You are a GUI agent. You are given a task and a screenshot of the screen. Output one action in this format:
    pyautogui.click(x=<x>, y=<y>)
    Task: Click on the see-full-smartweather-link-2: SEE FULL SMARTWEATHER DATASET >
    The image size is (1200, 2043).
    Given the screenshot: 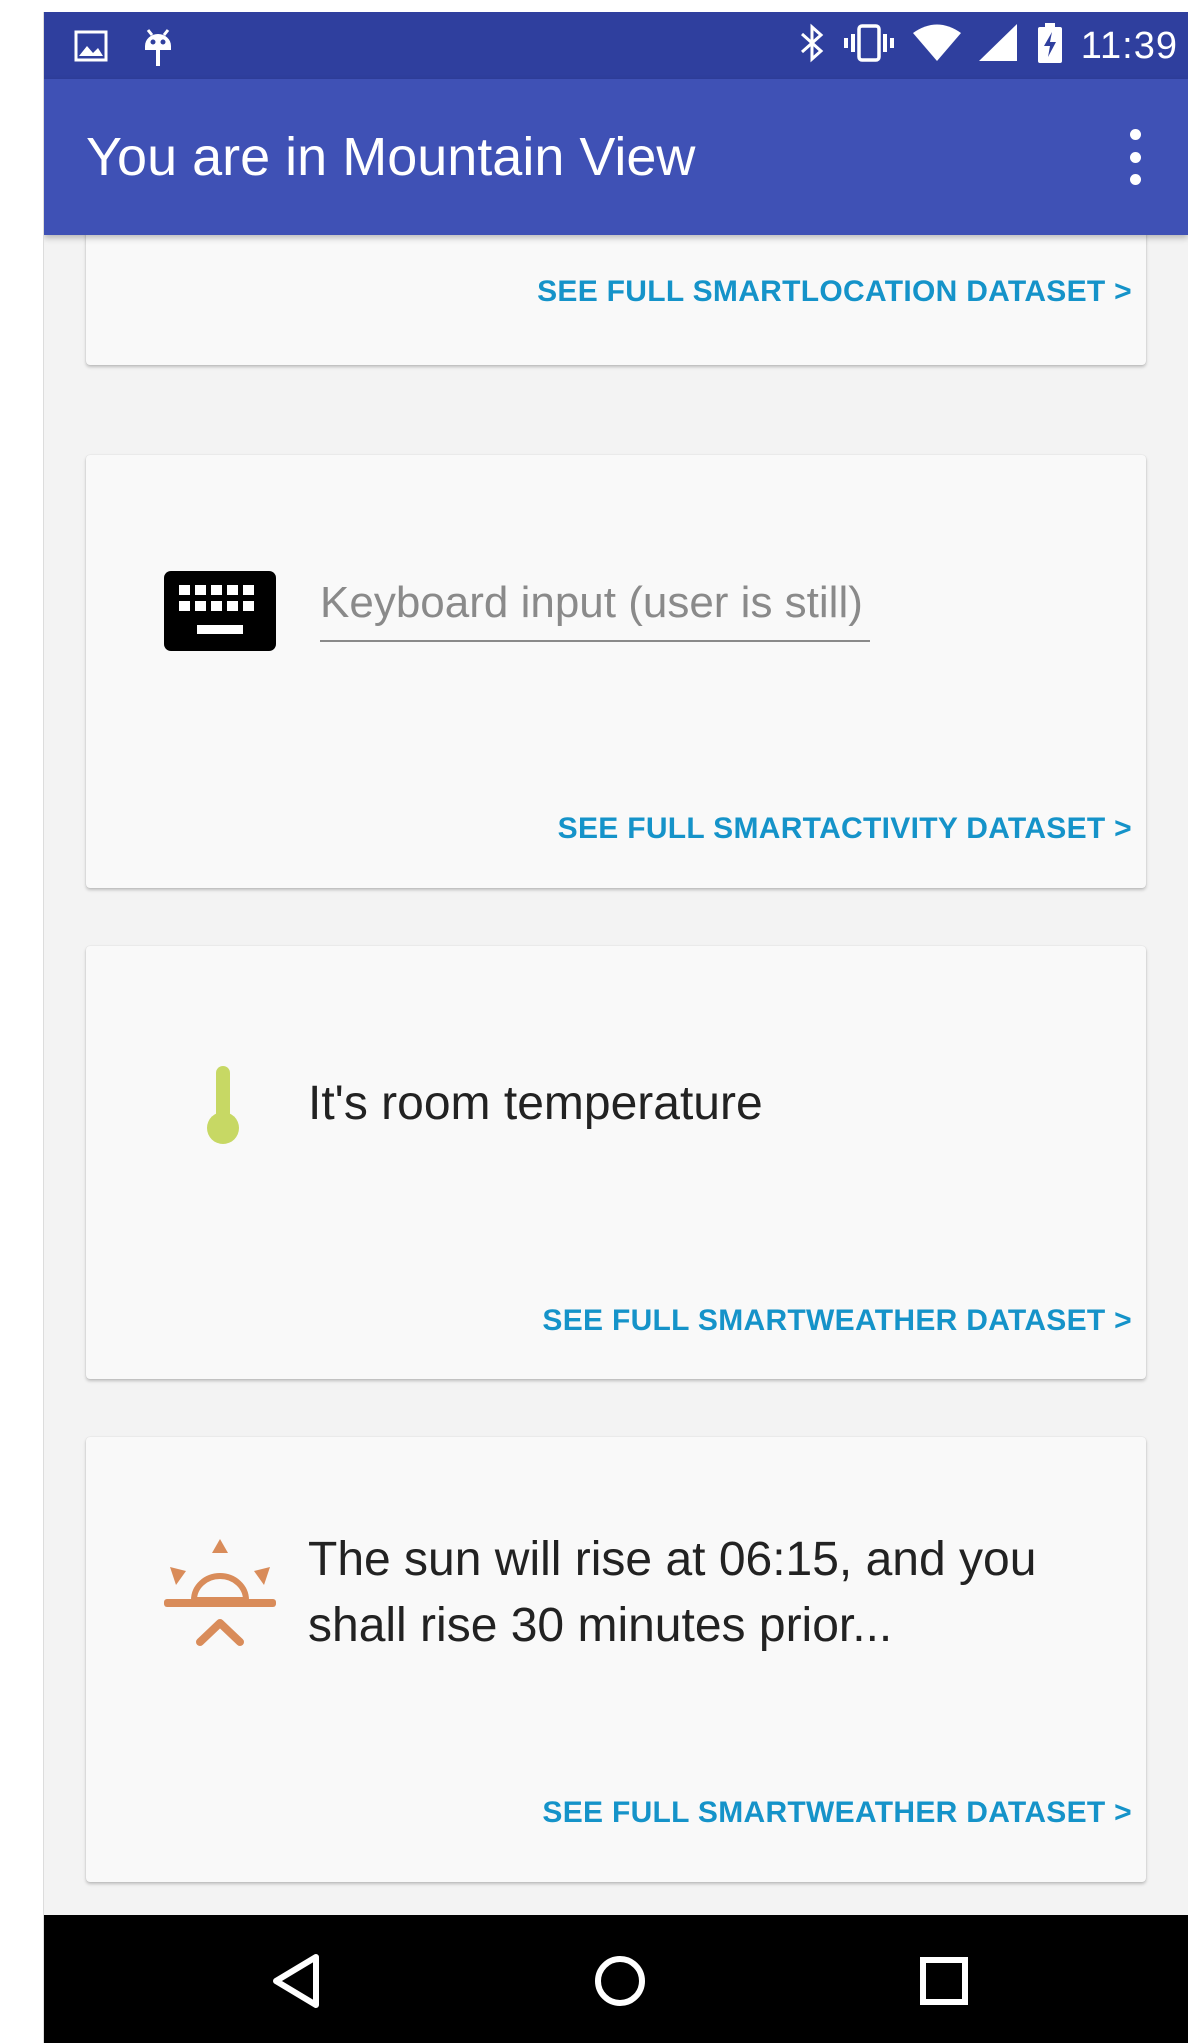 What is the action you would take?
    pyautogui.click(x=837, y=1813)
    